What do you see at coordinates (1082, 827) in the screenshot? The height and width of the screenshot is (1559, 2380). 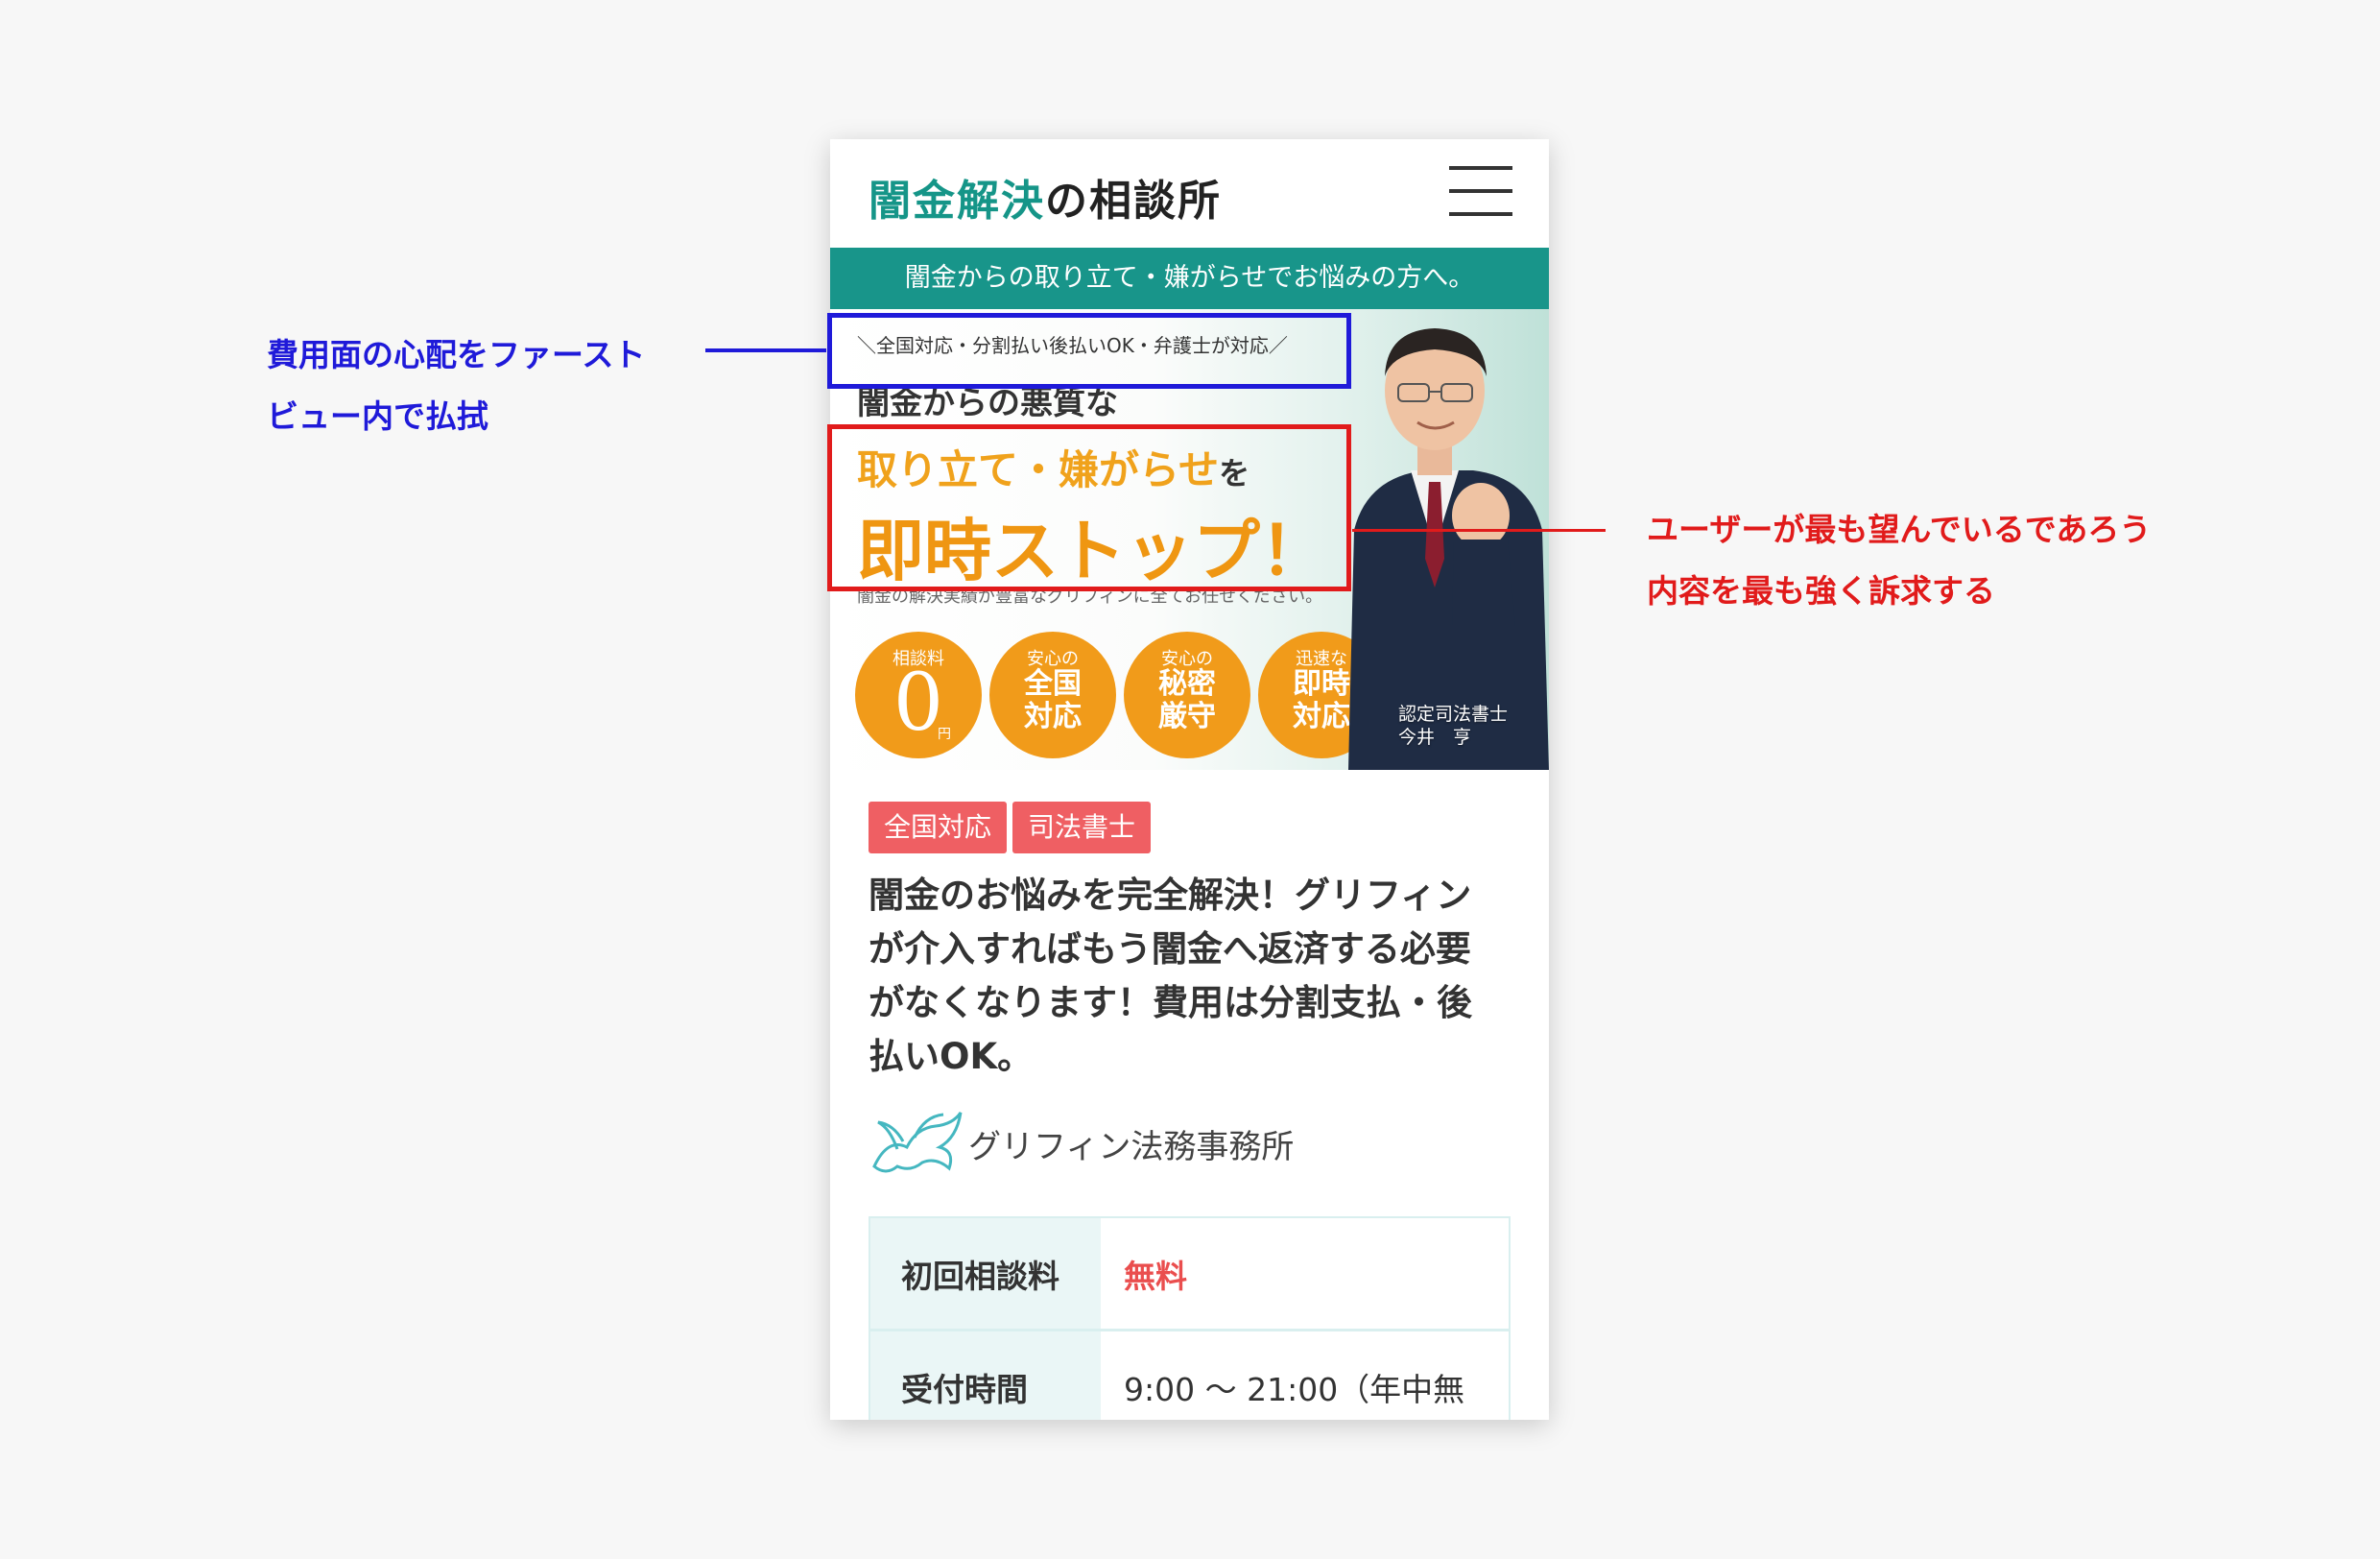 I see `tag-judicial-scrivener: 司法書士` at bounding box center [1082, 827].